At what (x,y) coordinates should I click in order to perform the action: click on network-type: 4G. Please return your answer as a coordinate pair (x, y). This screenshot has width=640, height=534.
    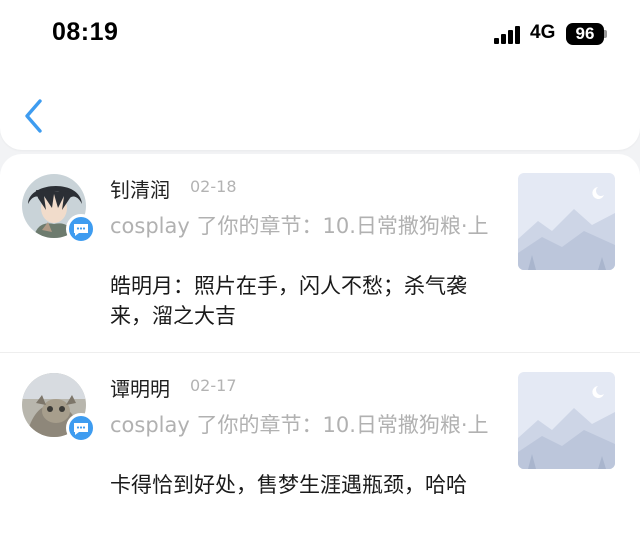
    Looking at the image, I should click on (543, 32).